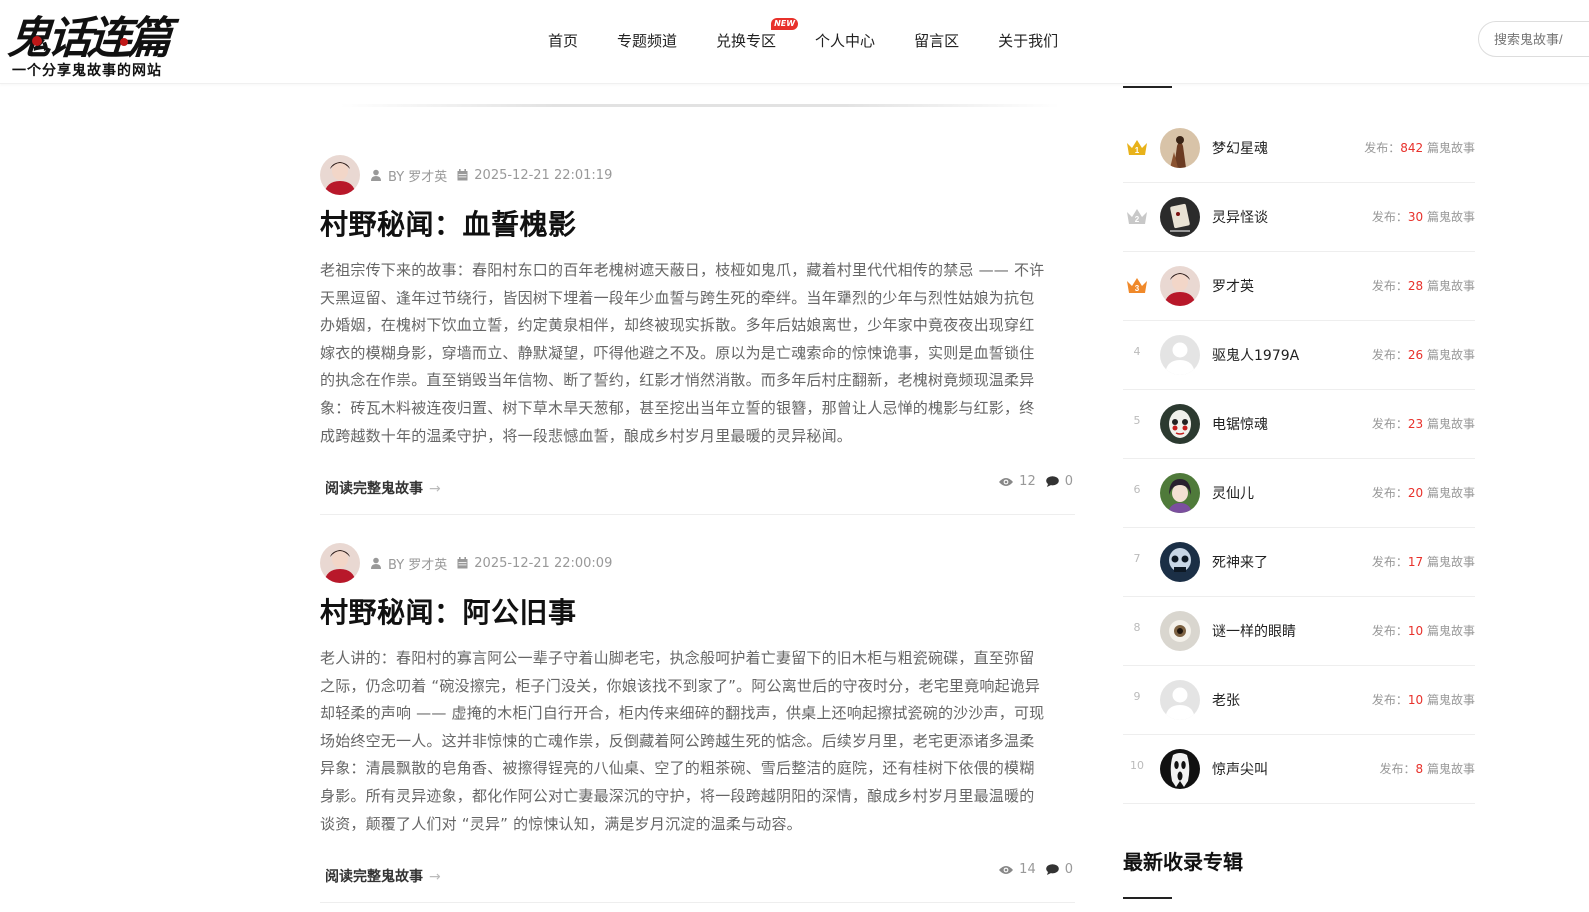 The width and height of the screenshot is (1589, 912). I want to click on nav-exchange: 兑换专区 NEW, so click(757, 34).